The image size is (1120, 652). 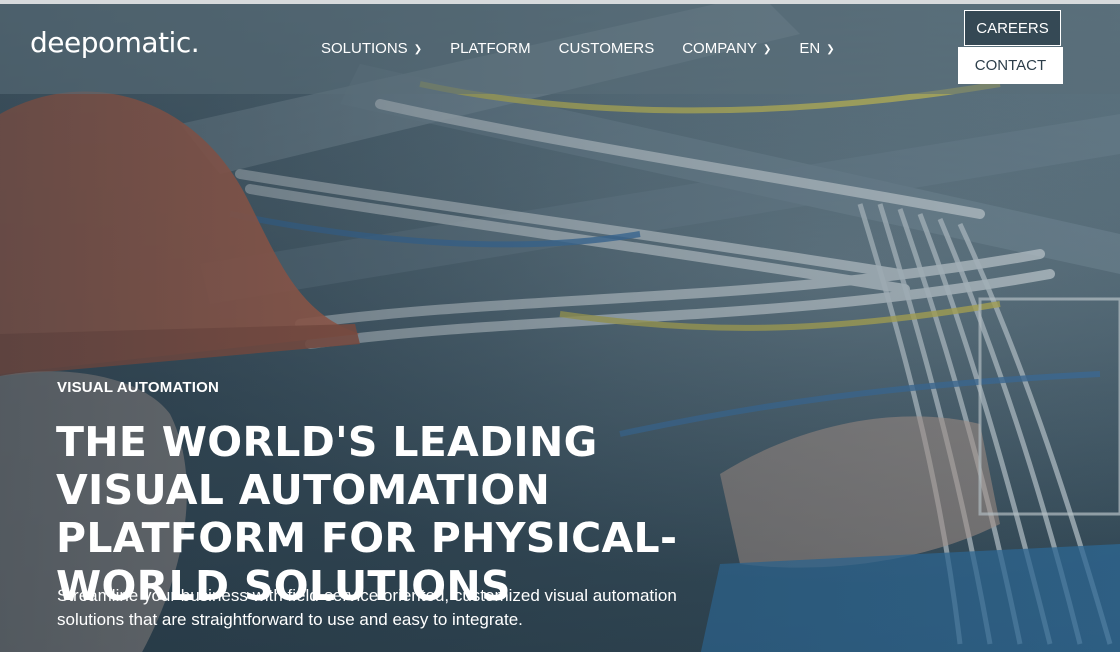 I want to click on careers-button: CAREERS, so click(x=1012, y=28).